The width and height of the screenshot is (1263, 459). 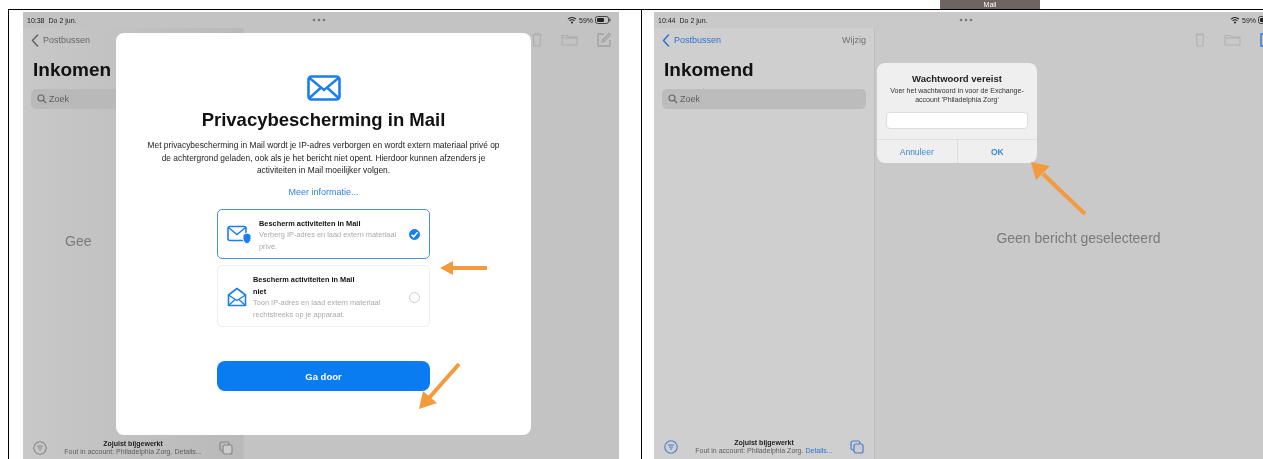 What do you see at coordinates (854, 40) in the screenshot?
I see `edit-button: Wijzig` at bounding box center [854, 40].